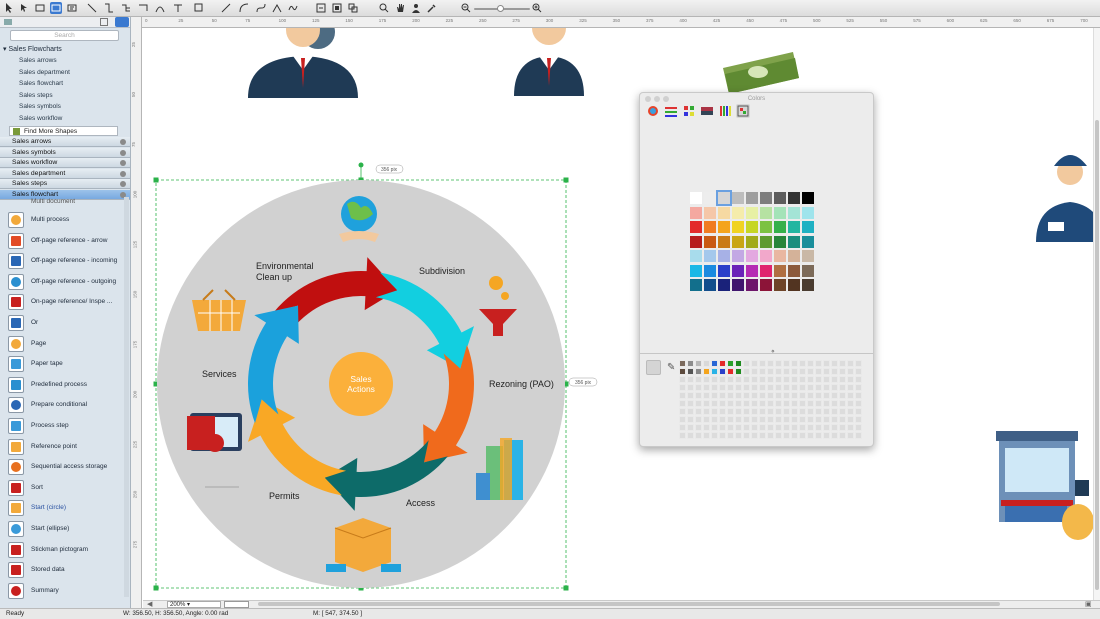 Image resolution: width=1100 pixels, height=619 pixels. I want to click on find-more-shapes-button: Find More Shapes, so click(63, 131).